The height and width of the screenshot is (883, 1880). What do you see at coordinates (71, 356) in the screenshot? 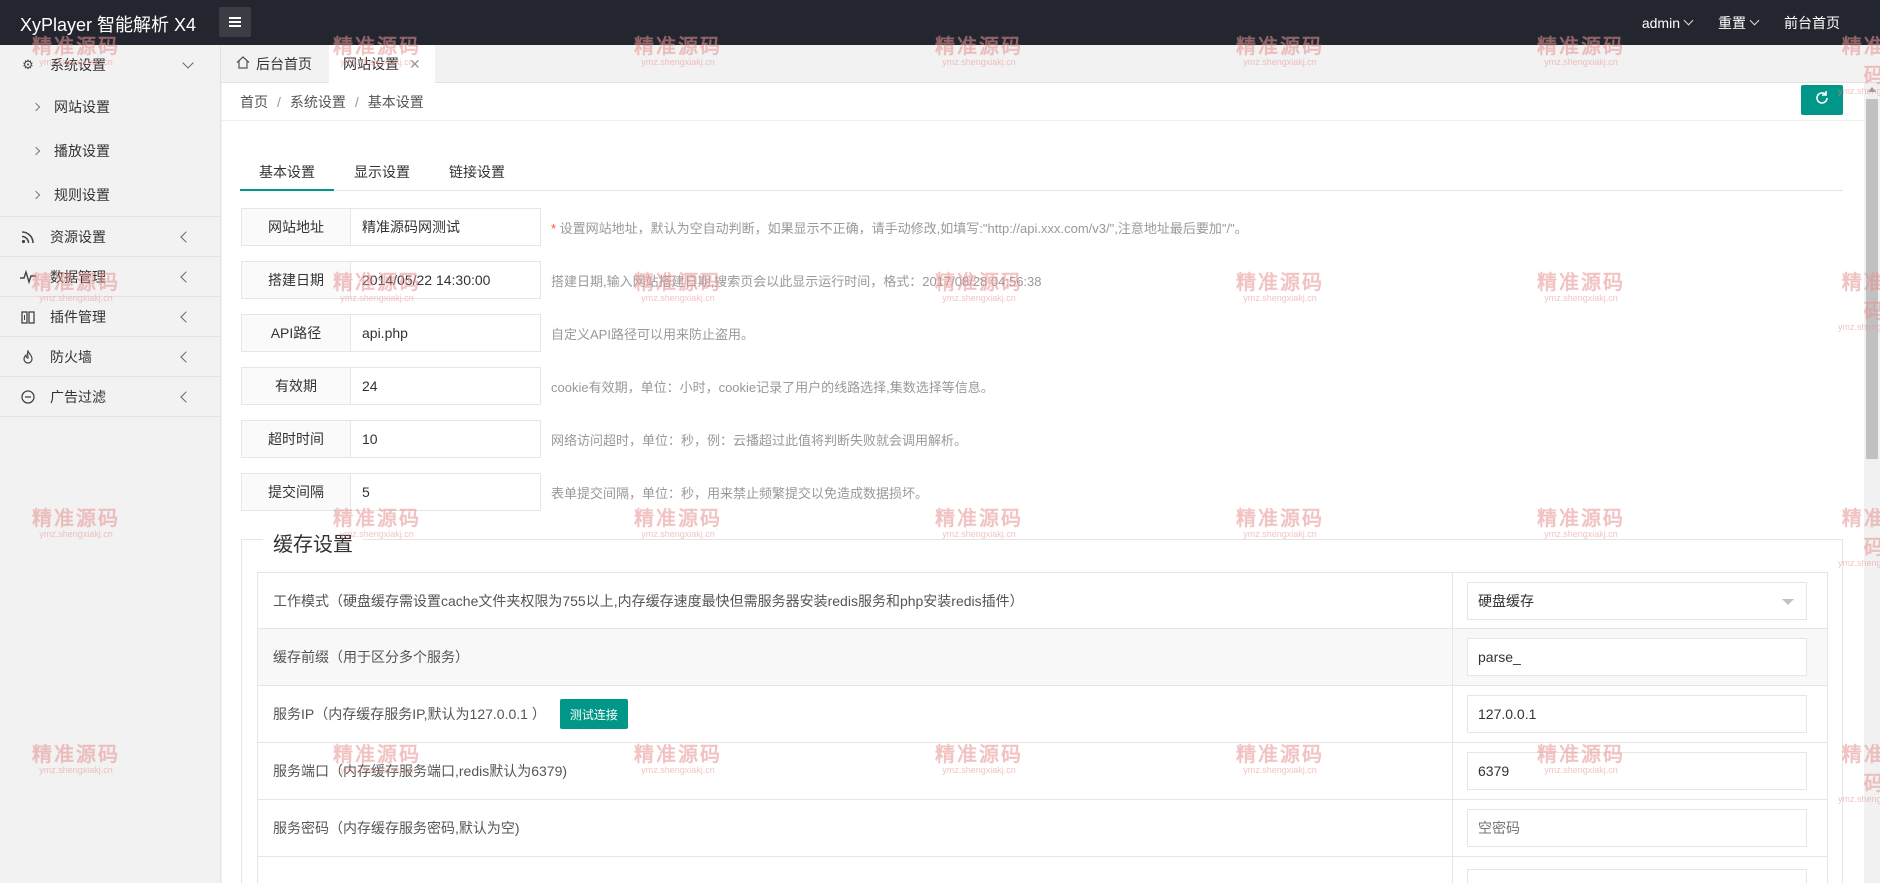
I see `sidebar-item-label: 防火墙` at bounding box center [71, 356].